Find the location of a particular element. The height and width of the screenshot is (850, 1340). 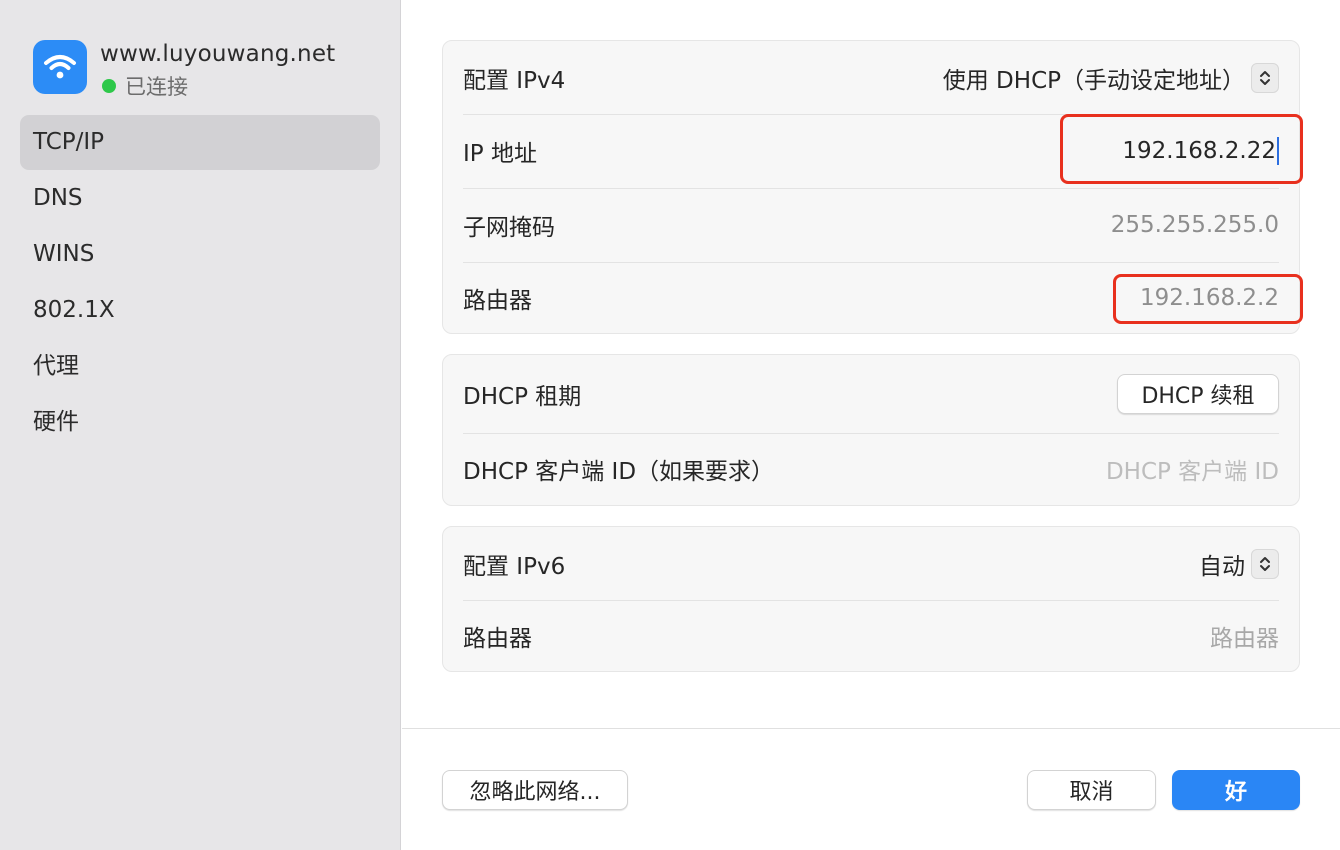

sidebar-item-tcpip: TCP/IP is located at coordinates (200, 142).